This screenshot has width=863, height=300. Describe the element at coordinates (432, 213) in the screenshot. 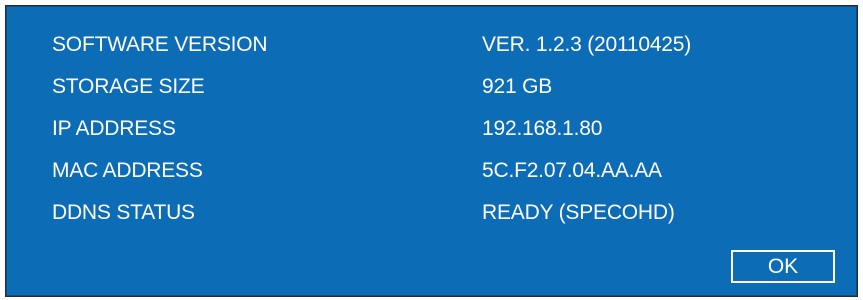

I see `info-row-ddns-status: DDNS STATUS READY (SPECOHD)` at that location.